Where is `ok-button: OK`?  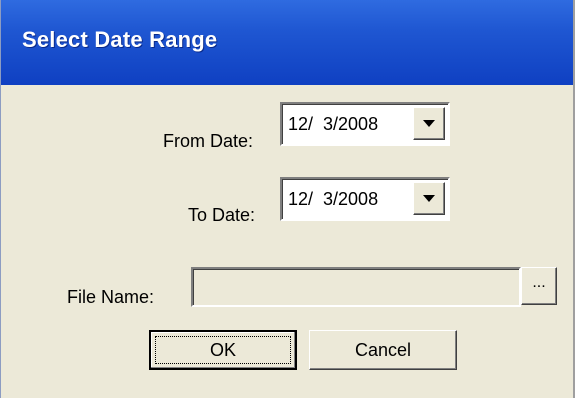
ok-button: OK is located at coordinates (223, 350).